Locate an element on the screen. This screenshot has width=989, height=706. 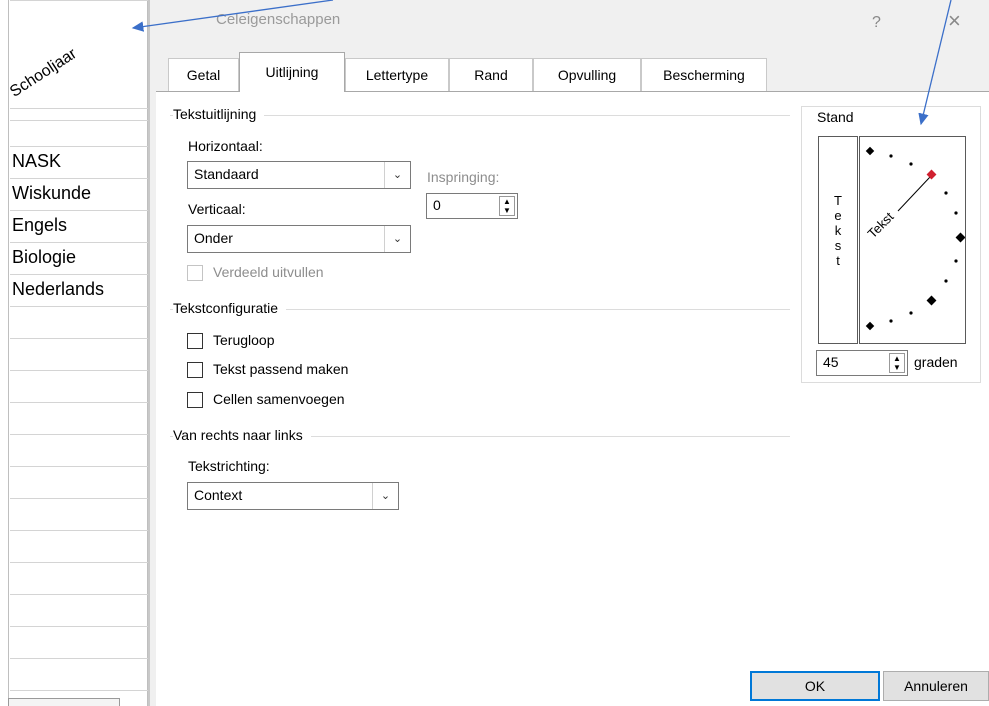
indent-label: Inspringing: is located at coordinates (463, 177).